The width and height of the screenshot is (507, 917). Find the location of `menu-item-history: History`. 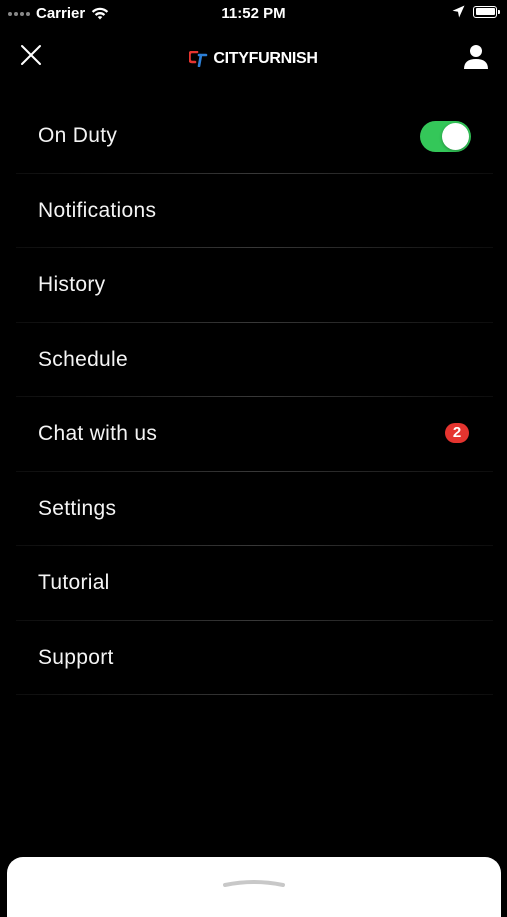

menu-item-history: History is located at coordinates (254, 285).